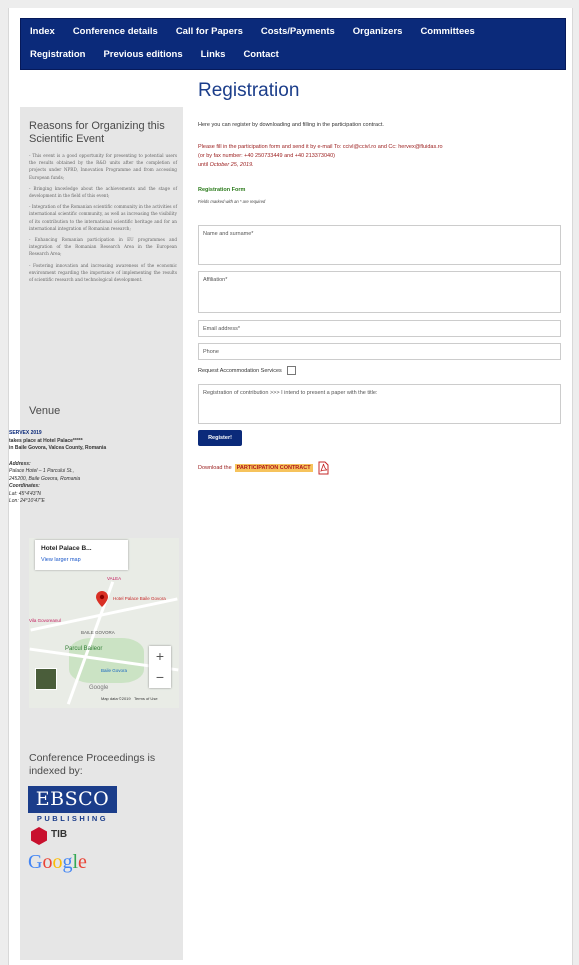  I want to click on ebsco-publishing-text: PUBLISHING, so click(72, 818).